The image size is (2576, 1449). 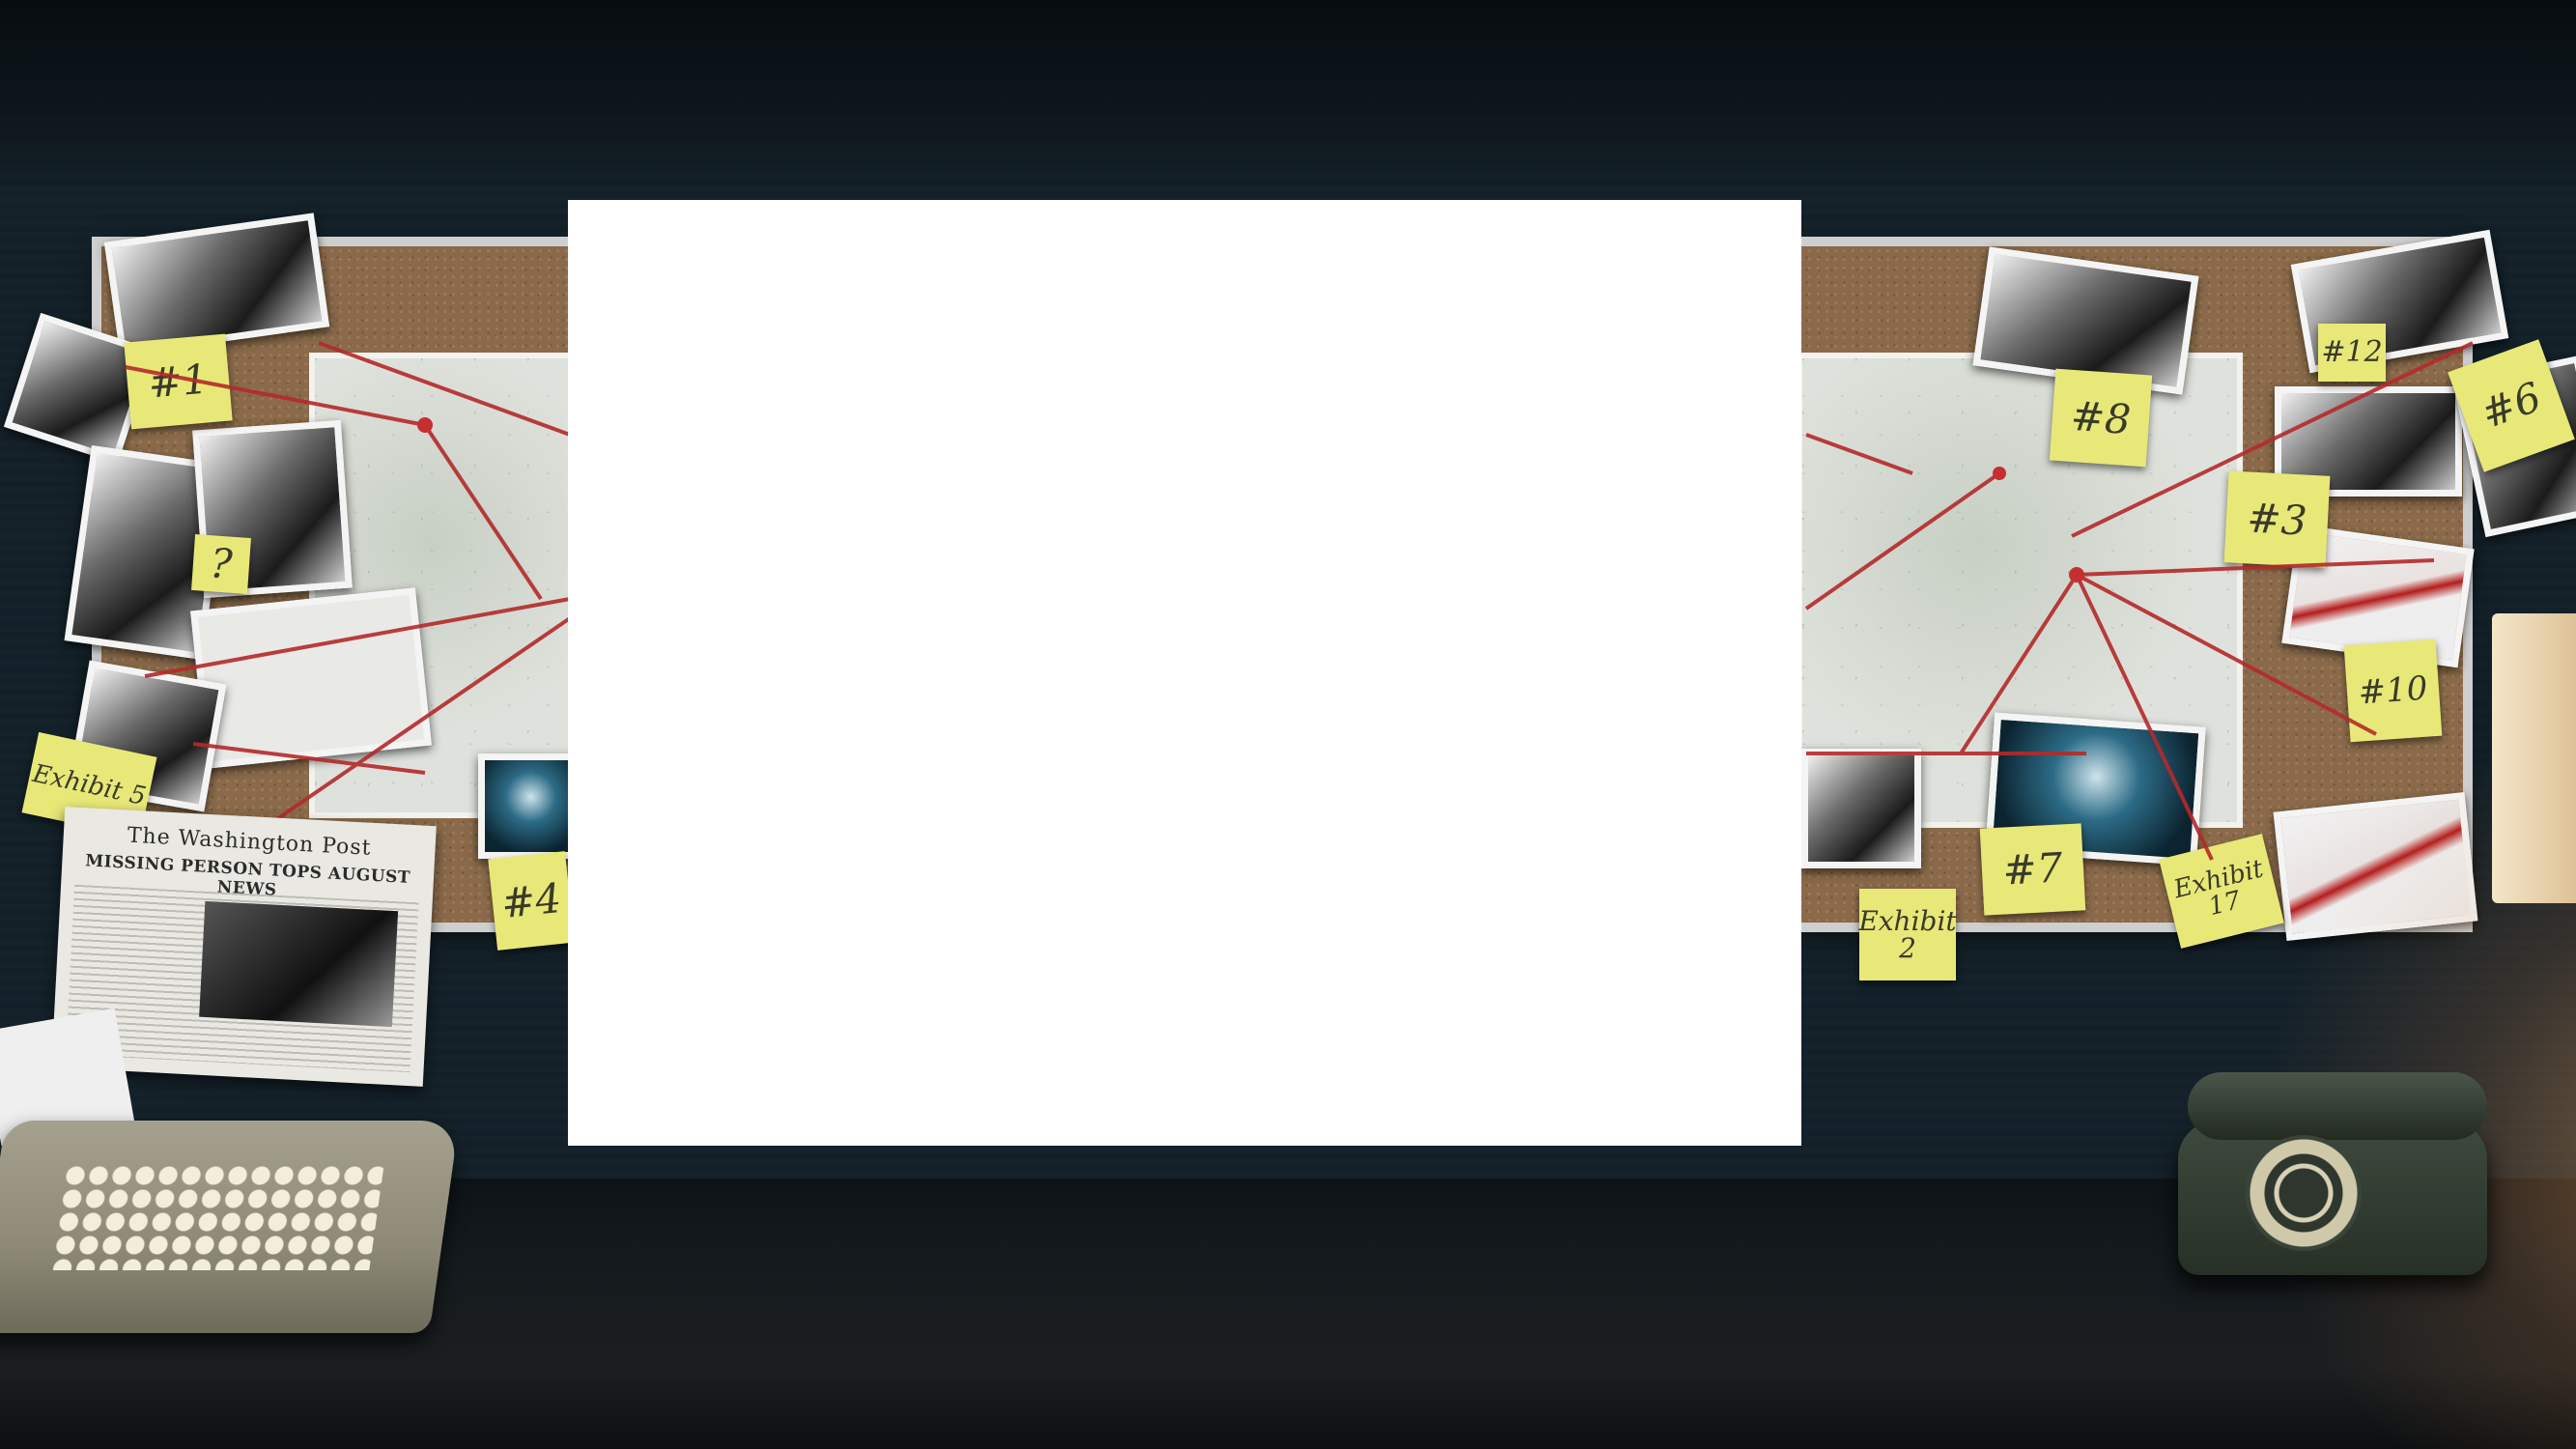 I want to click on sticky-note: #12, so click(x=2352, y=353).